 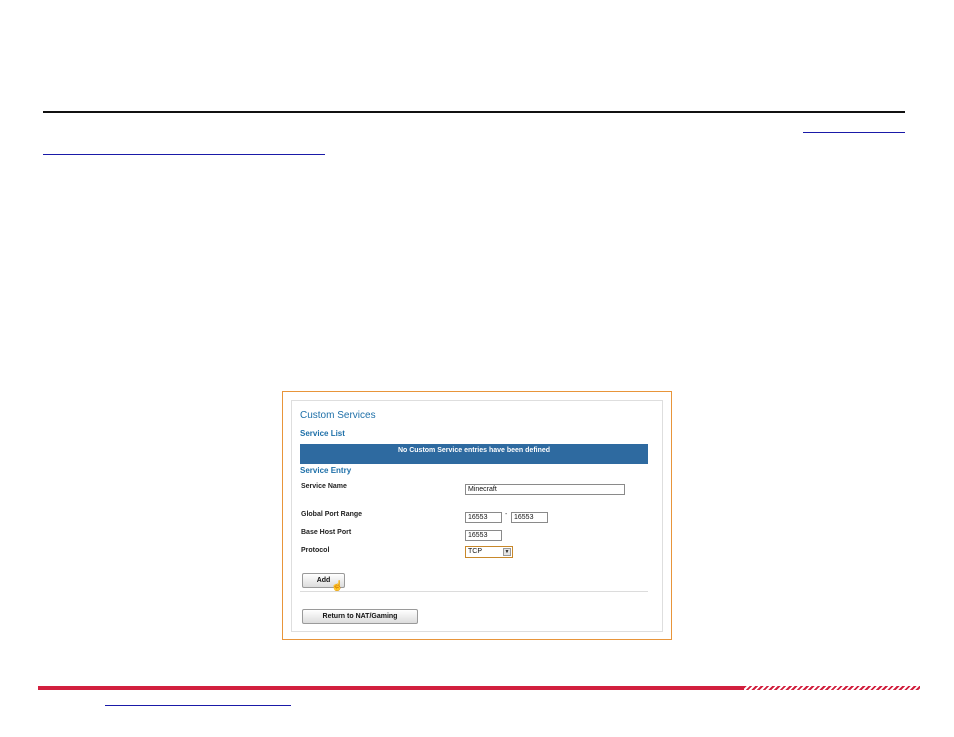 What do you see at coordinates (483, 535) in the screenshot?
I see `base-host-port-input: 16553` at bounding box center [483, 535].